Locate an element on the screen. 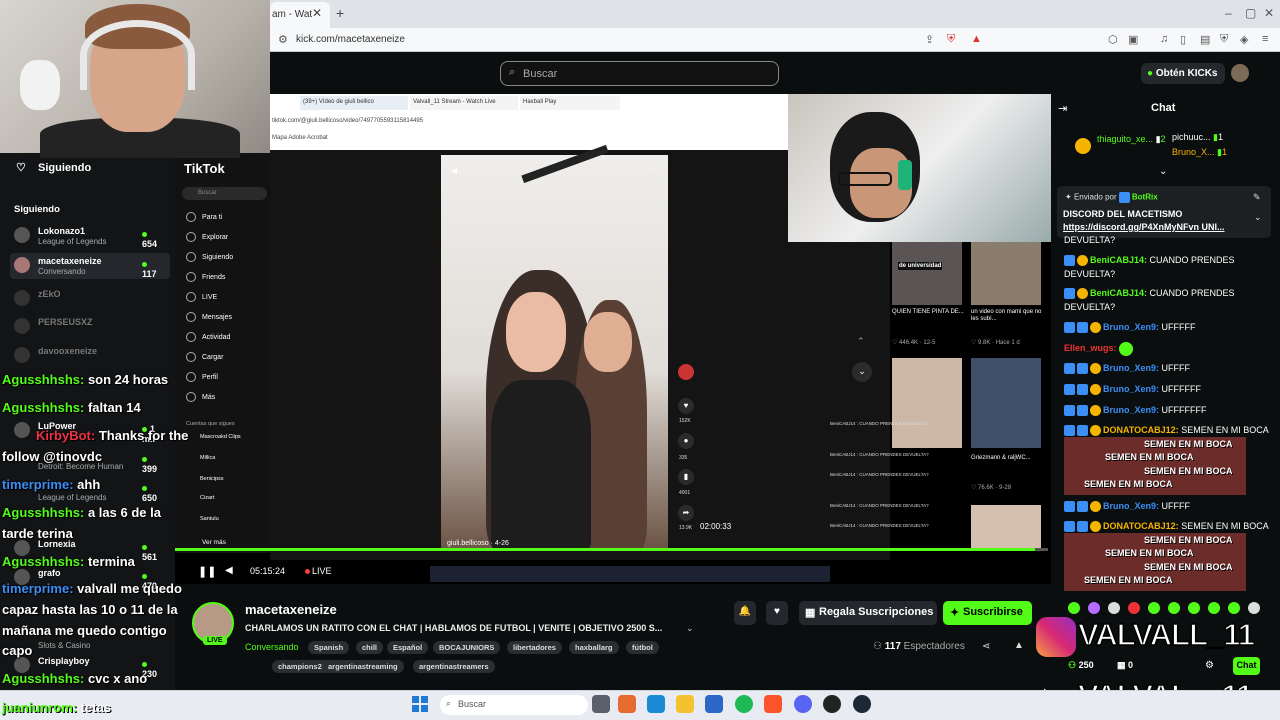 Image resolution: width=1280 pixels, height=720 pixels. stream-tag: fútbol is located at coordinates (642, 647).